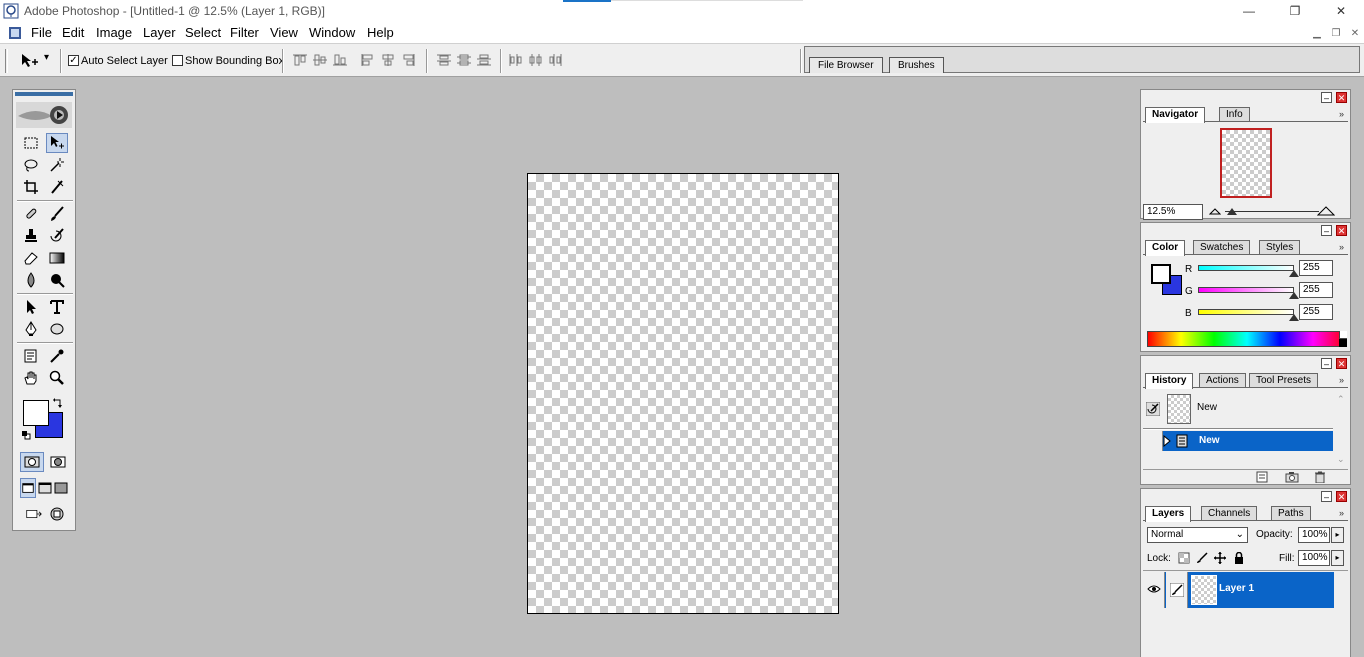 The height and width of the screenshot is (657, 1364). What do you see at coordinates (1317, 33) in the screenshot?
I see `doc-minimize-icon: ▁` at bounding box center [1317, 33].